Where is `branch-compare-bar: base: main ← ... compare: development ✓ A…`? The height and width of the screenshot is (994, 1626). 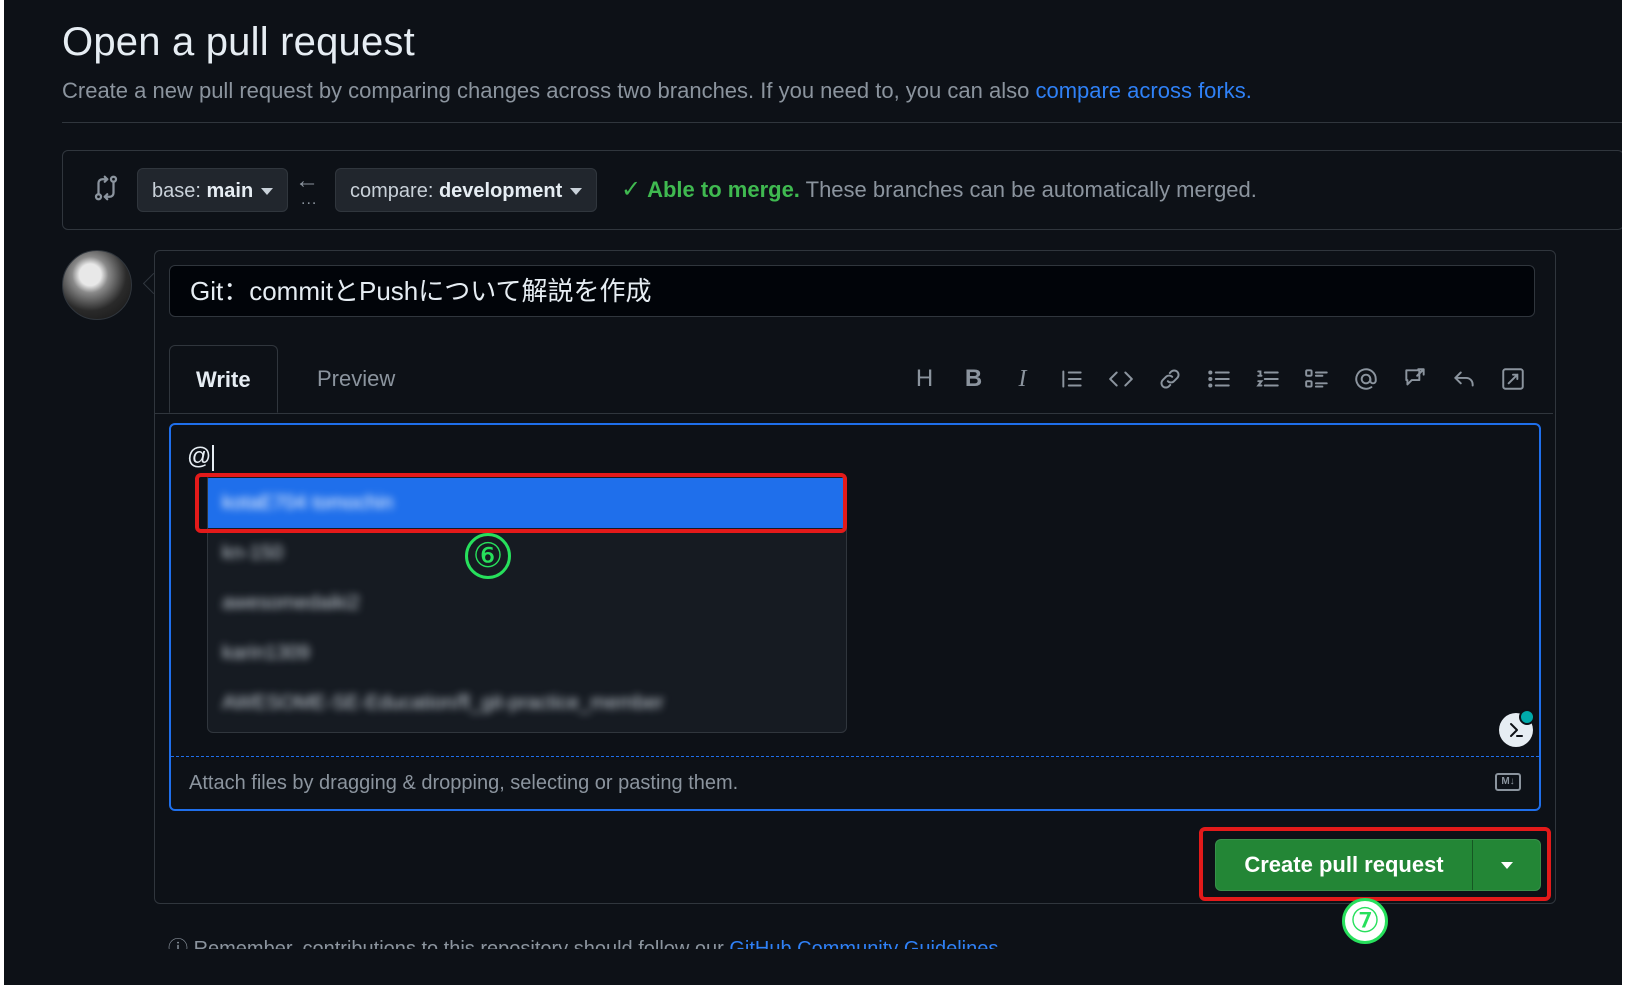 branch-compare-bar: base: main ← ... compare: development ✓ A… is located at coordinates (842, 190).